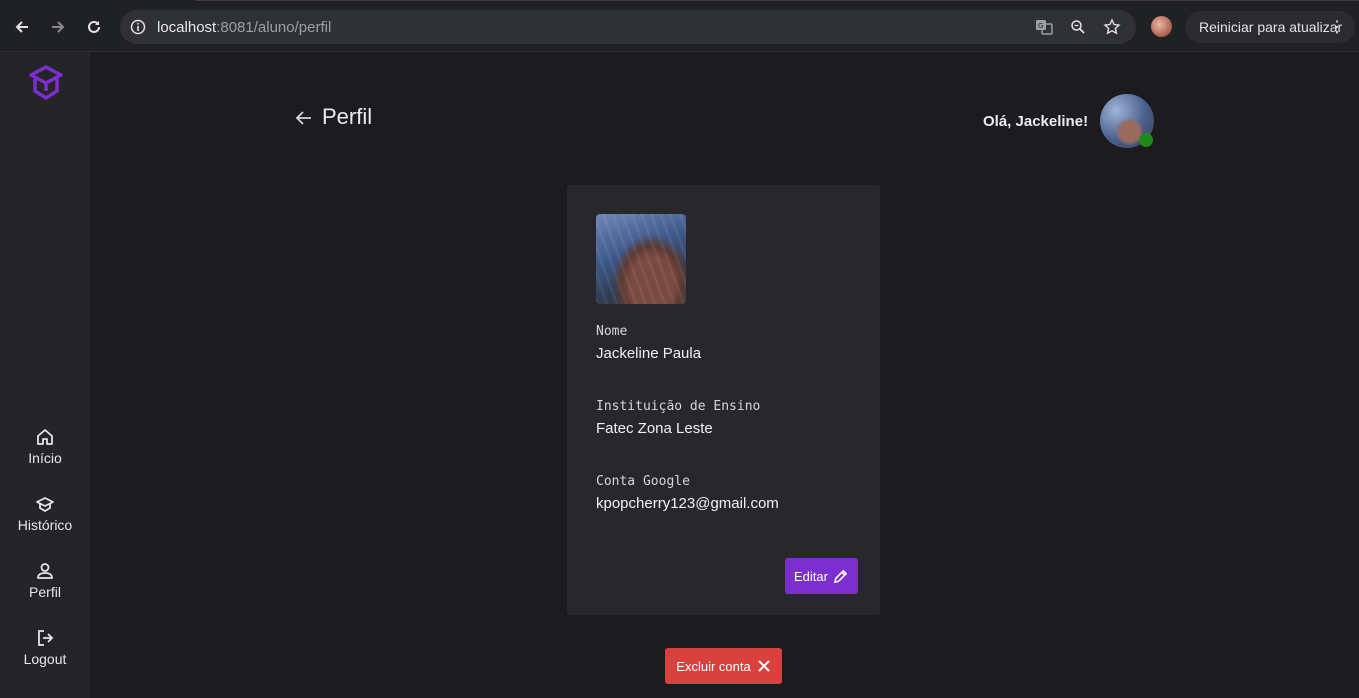 The width and height of the screenshot is (1359, 698). I want to click on back-button, so click(22, 27).